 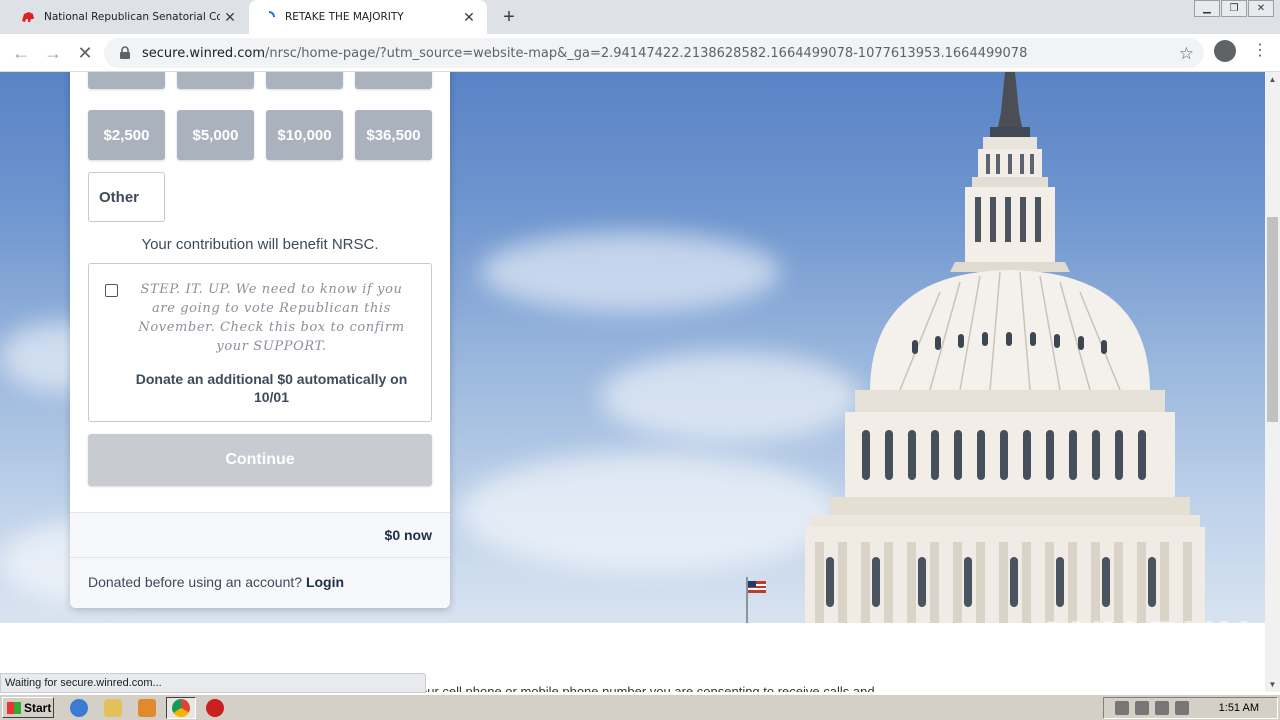 I want to click on windows-taskbar: Start 1:51 AM, so click(x=640, y=707).